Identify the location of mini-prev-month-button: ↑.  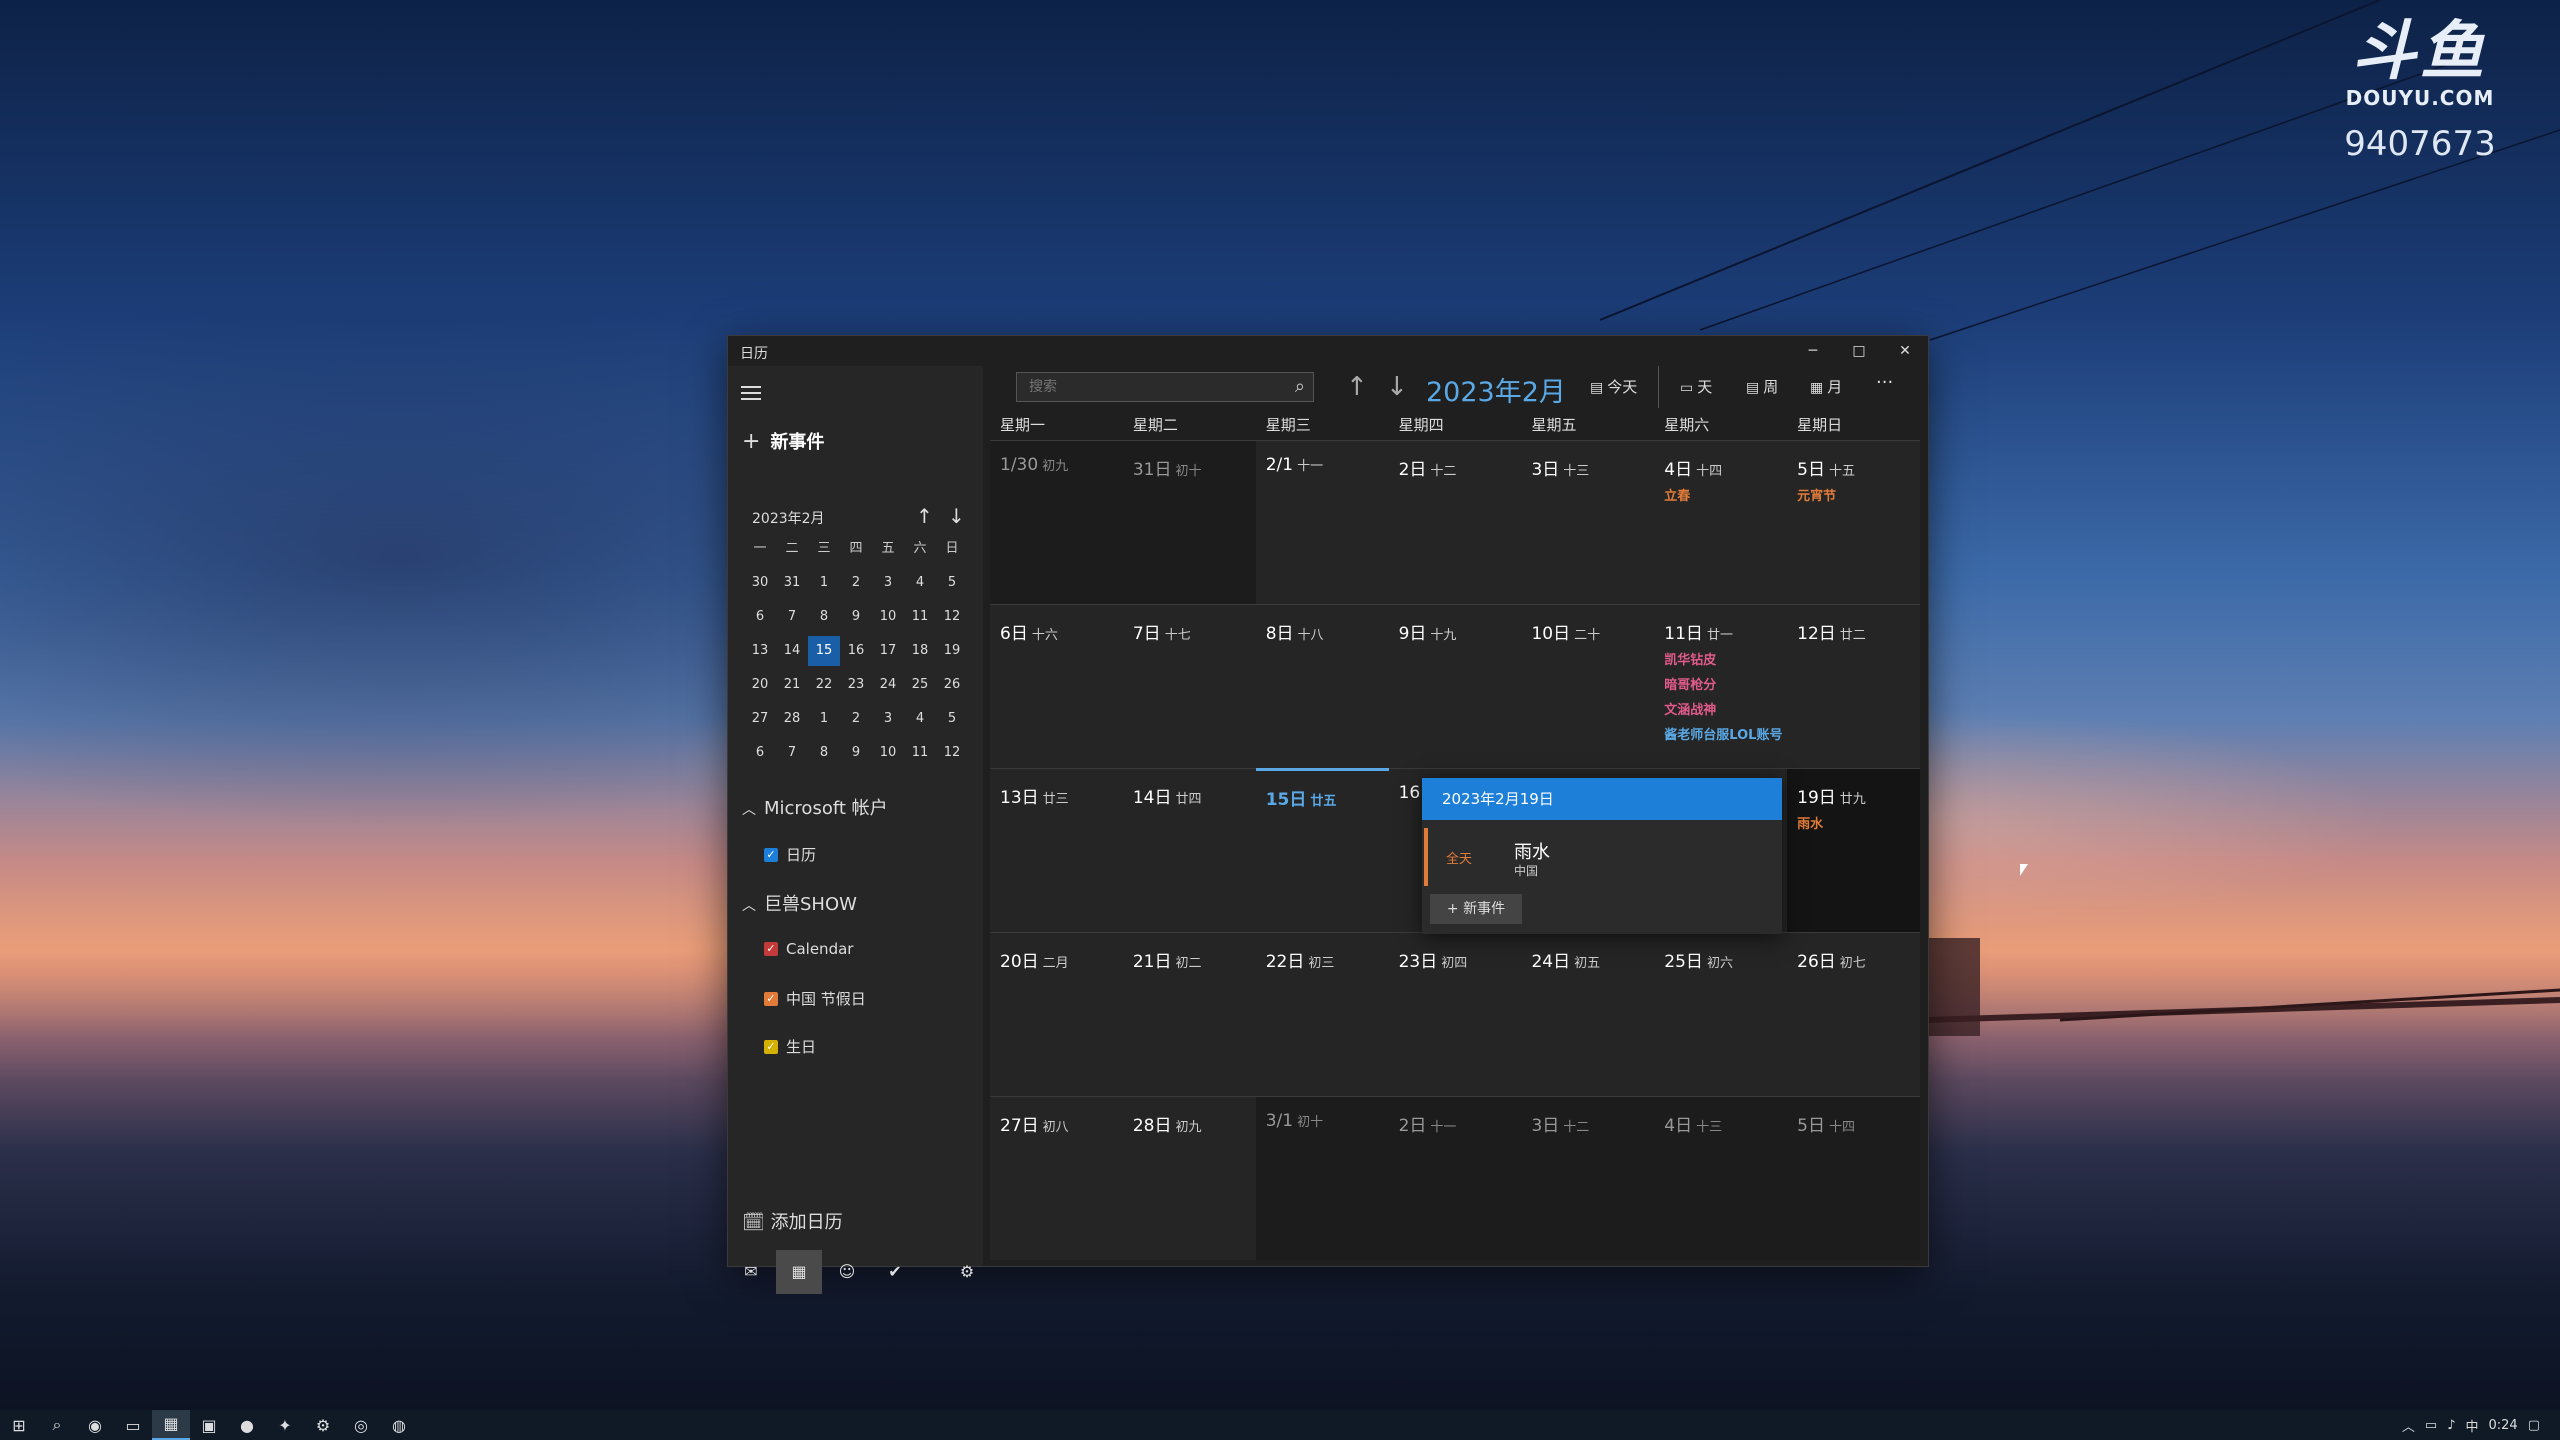
(924, 516).